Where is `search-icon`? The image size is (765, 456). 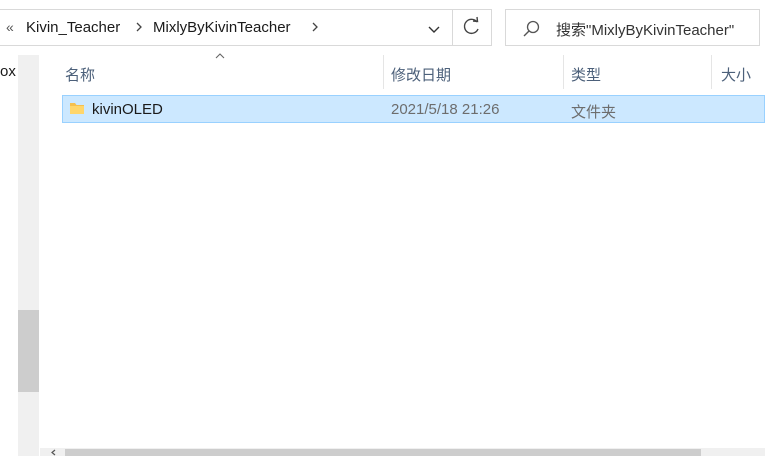 search-icon is located at coordinates (531, 28).